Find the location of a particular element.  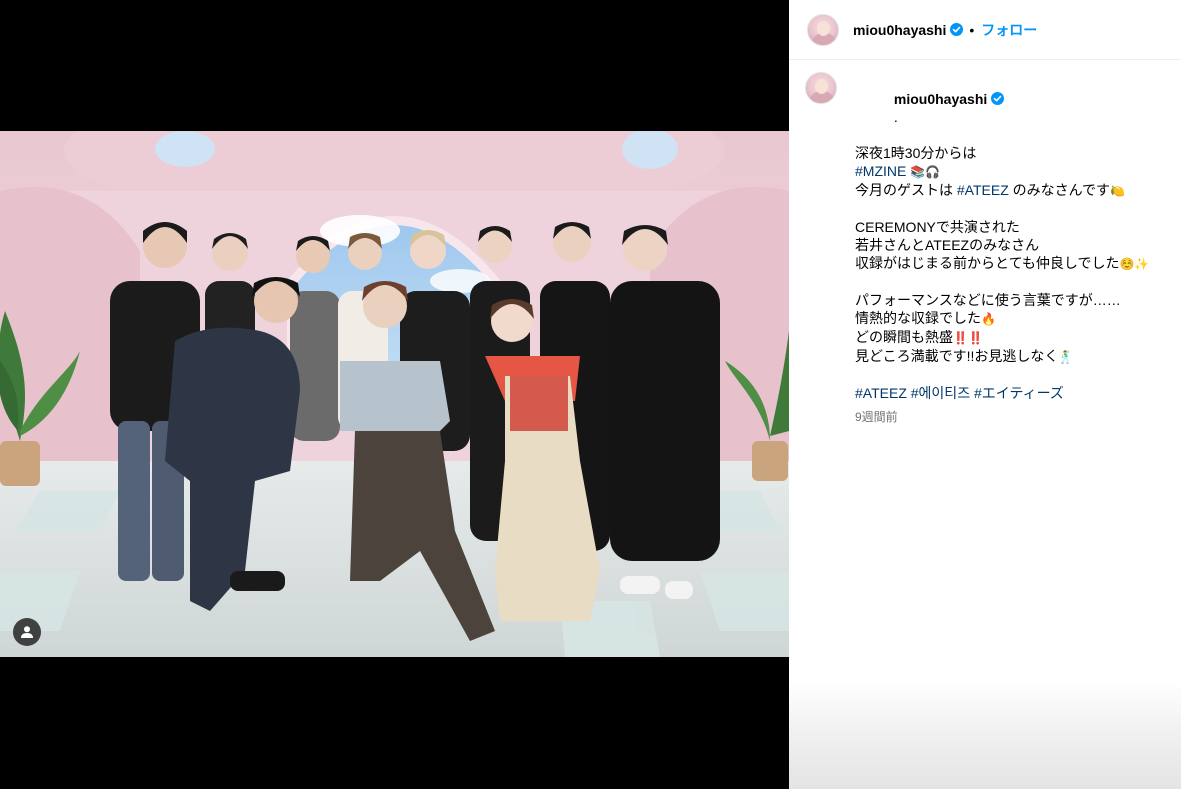

caption-line: 深夜1時30分からは is located at coordinates (916, 153).